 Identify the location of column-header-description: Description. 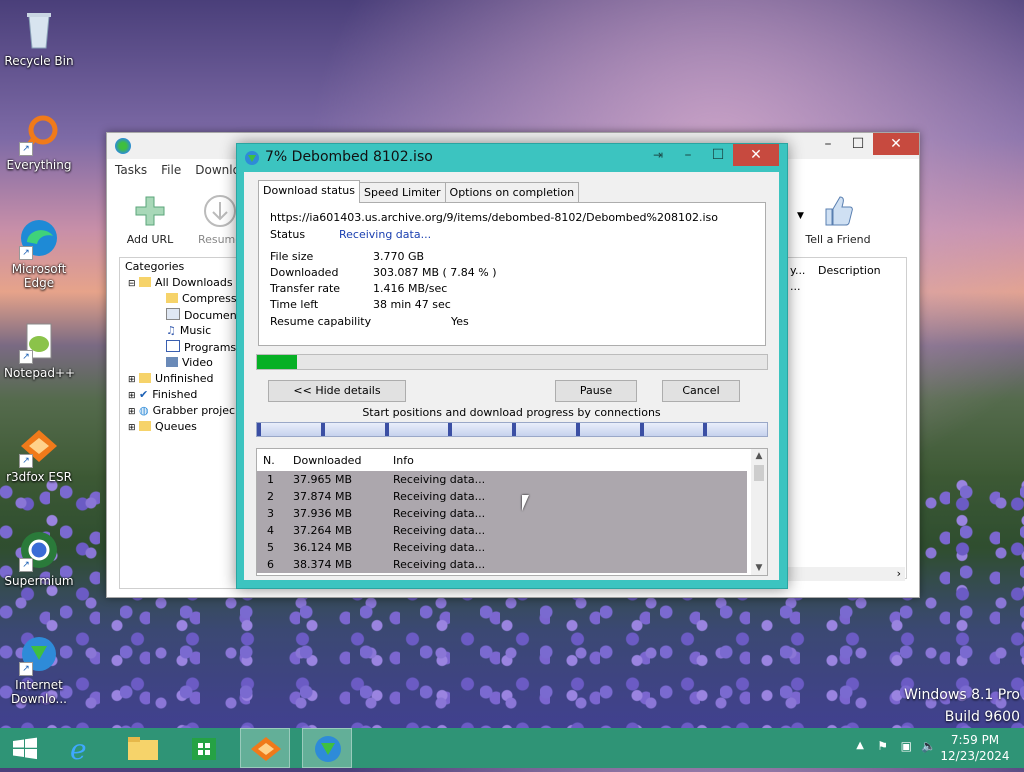
(849, 270).